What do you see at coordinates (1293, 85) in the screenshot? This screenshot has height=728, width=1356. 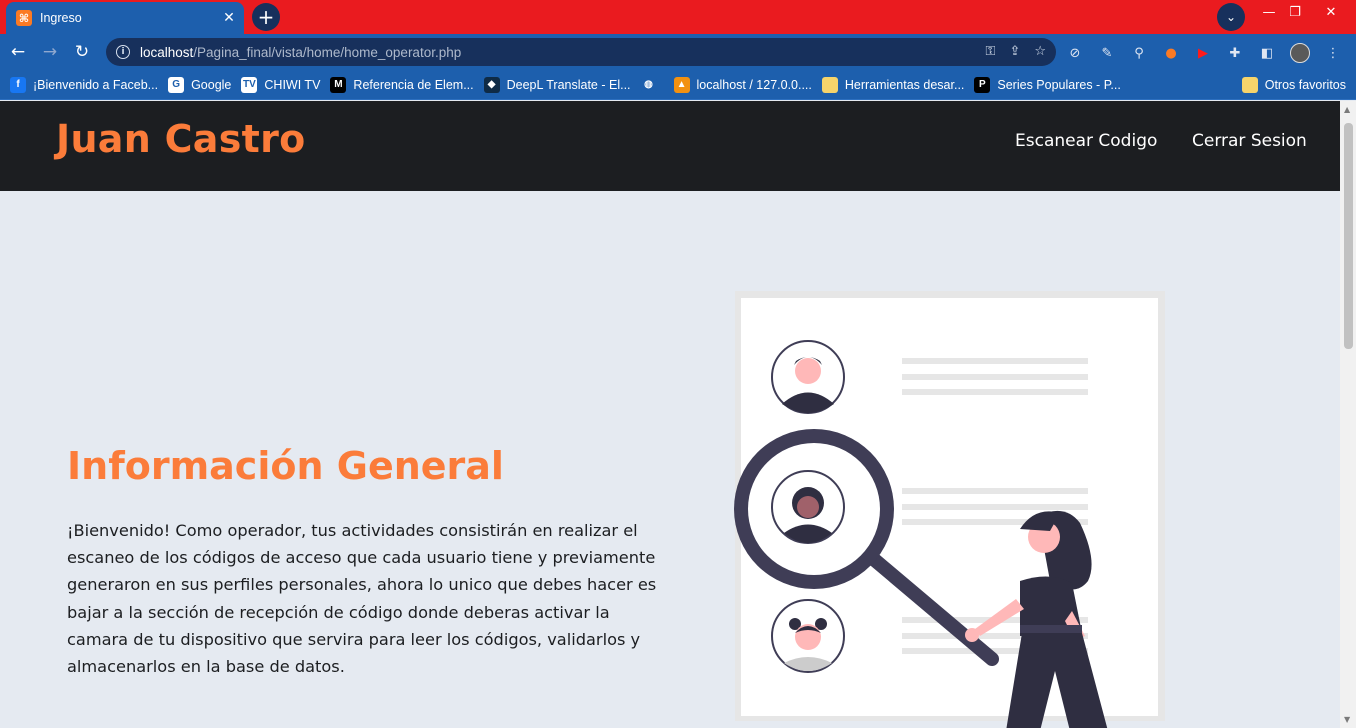 I see `other-bookmarks: Otros favoritos` at bounding box center [1293, 85].